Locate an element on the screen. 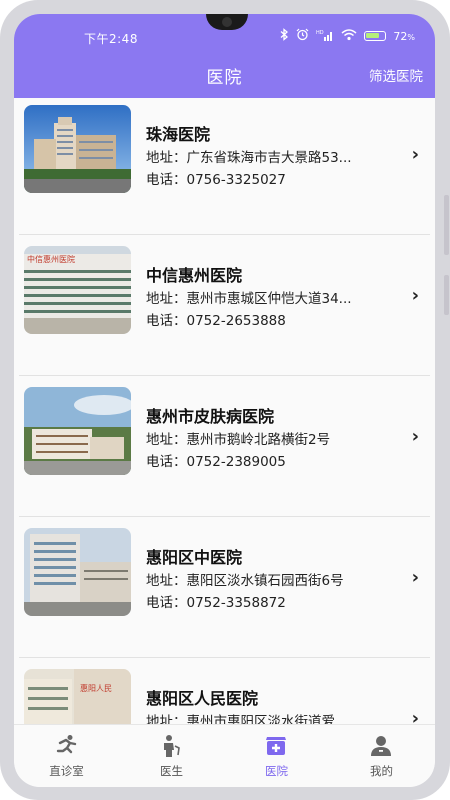  hospital-name: 惠阳区人民医院 is located at coordinates (202, 698).